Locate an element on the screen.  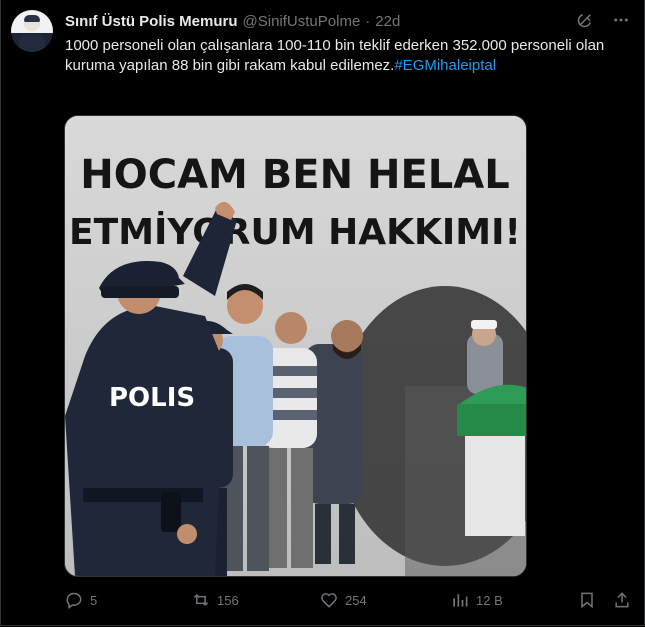
author-name: Sınıf Üstü Polis Memuru is located at coordinates (151, 21).